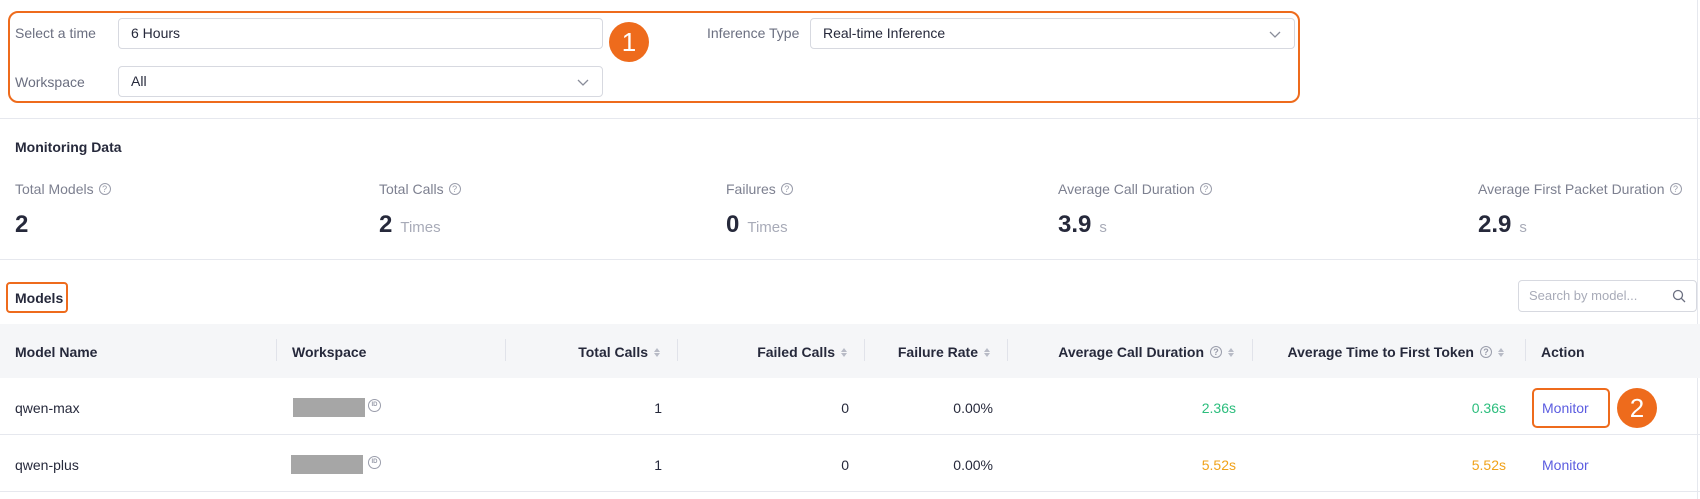 The image size is (1700, 499). I want to click on stat-value: 2.9, so click(1495, 224).